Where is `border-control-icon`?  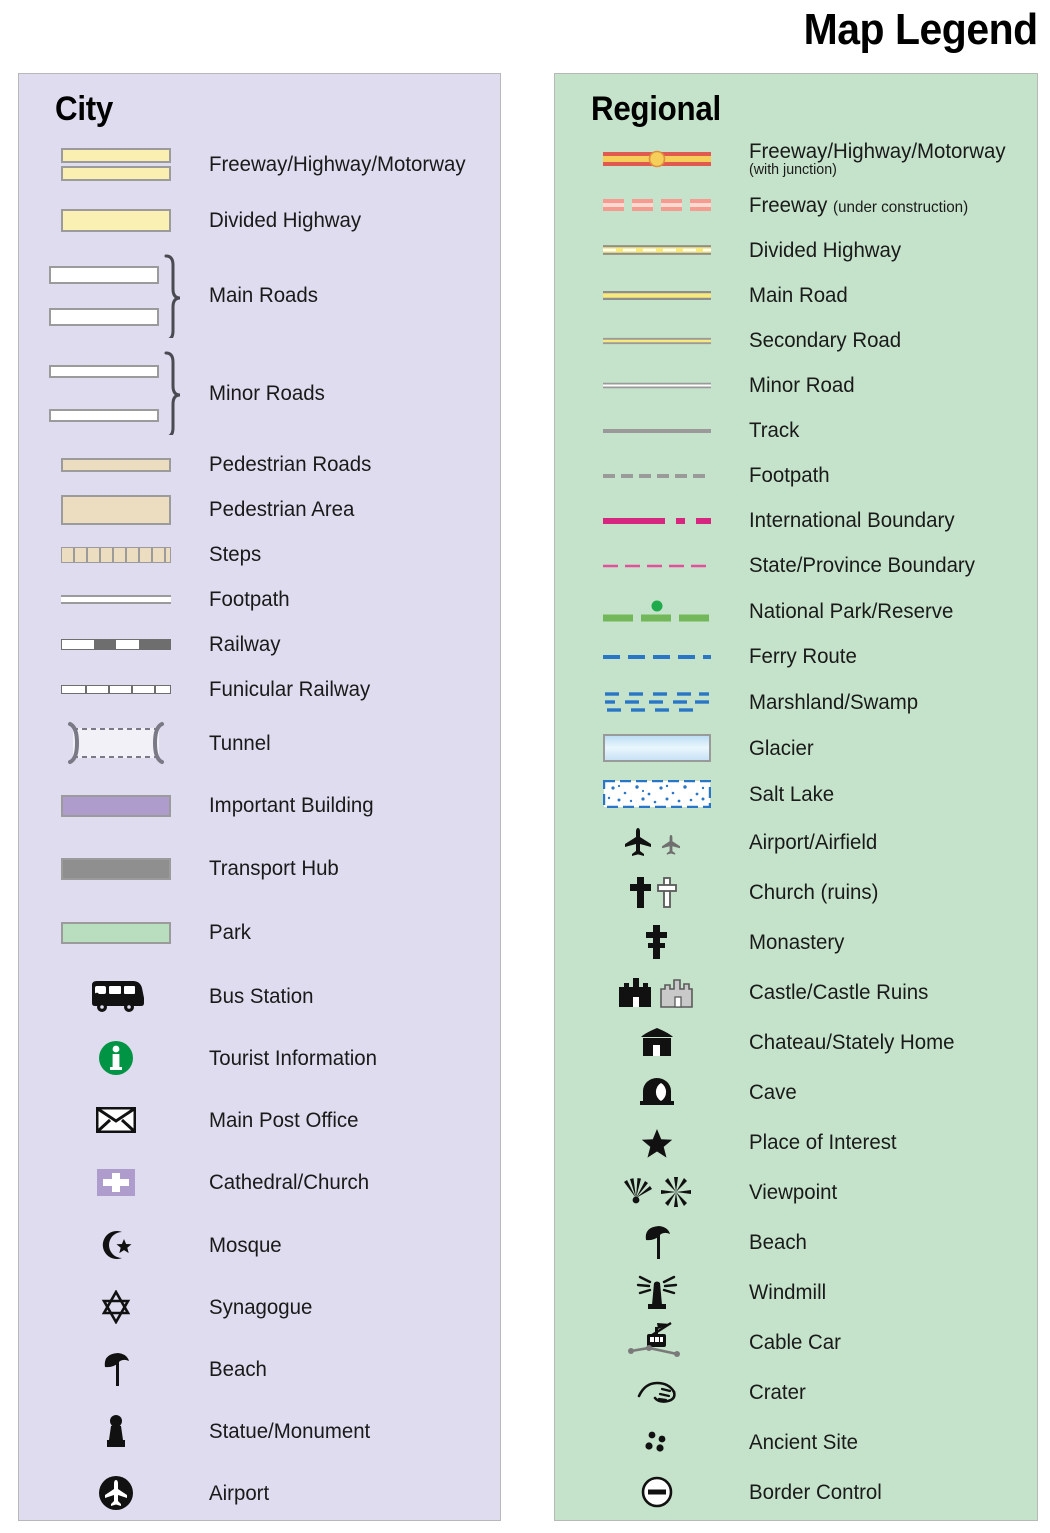
border-control-icon is located at coordinates (657, 1492).